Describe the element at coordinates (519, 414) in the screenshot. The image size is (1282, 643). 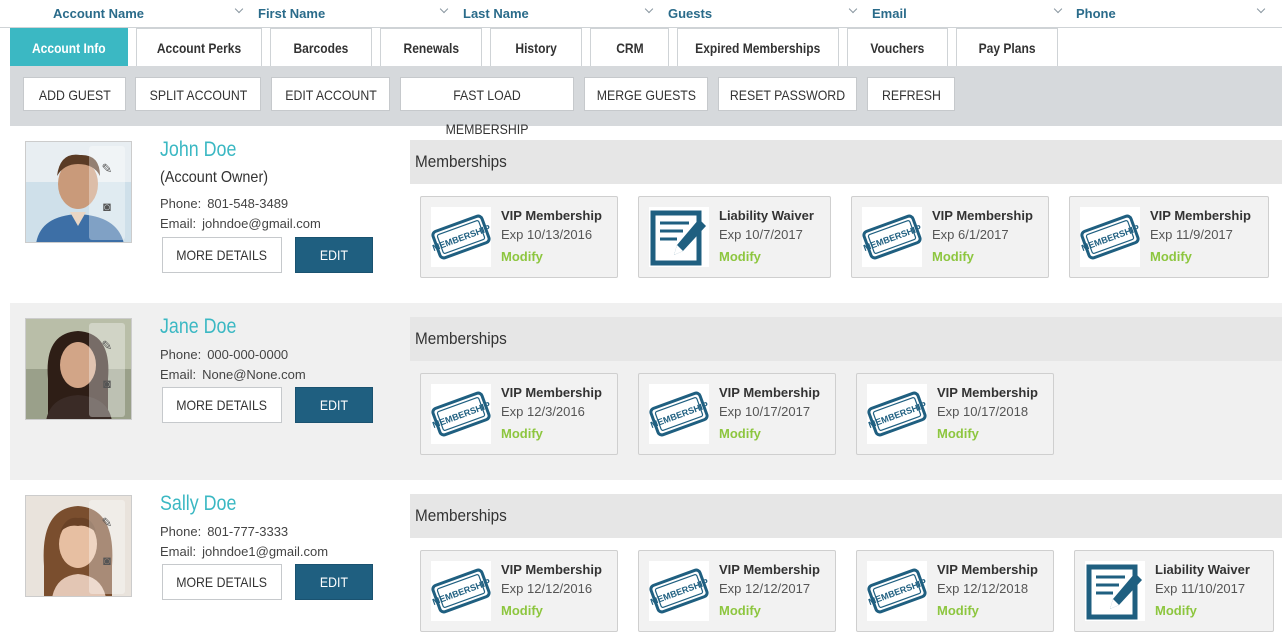
I see `membership-card: VIP Membership Exp 12/3/2016 Modify` at that location.